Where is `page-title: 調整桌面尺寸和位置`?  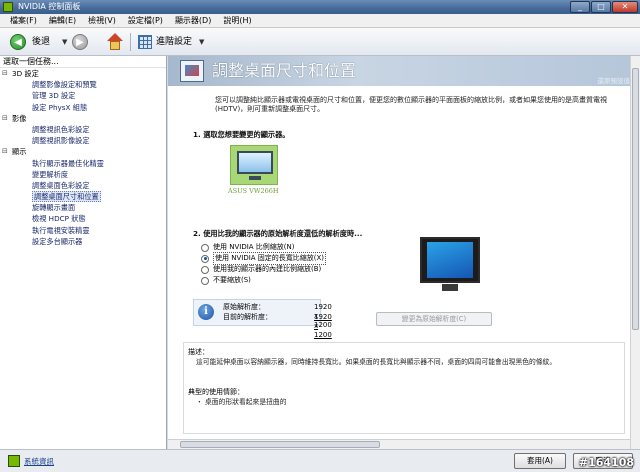
page-title: 調整桌面尺寸和位置 is located at coordinates (284, 70).